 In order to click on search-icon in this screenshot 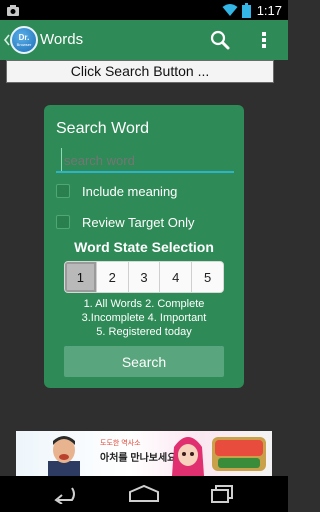, I will do `click(220, 40)`.